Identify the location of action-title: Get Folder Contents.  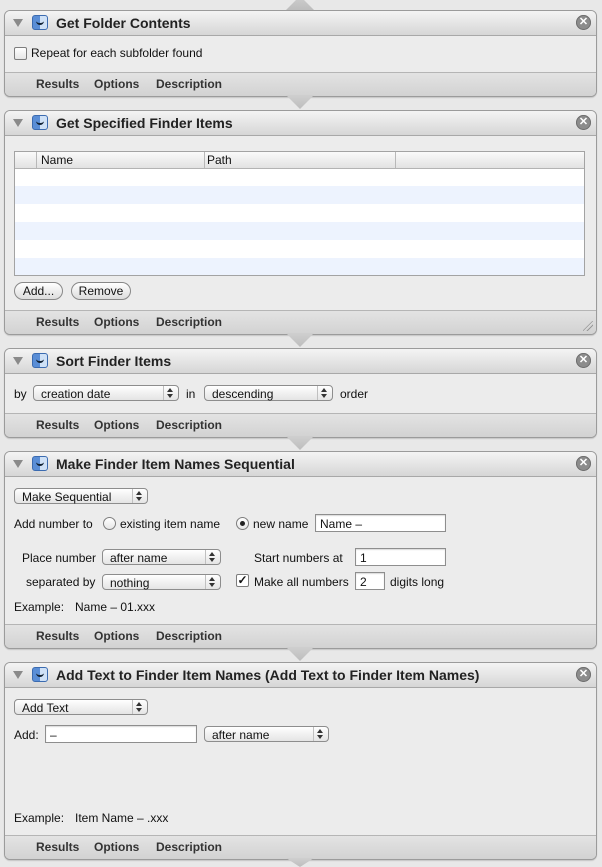
(123, 23).